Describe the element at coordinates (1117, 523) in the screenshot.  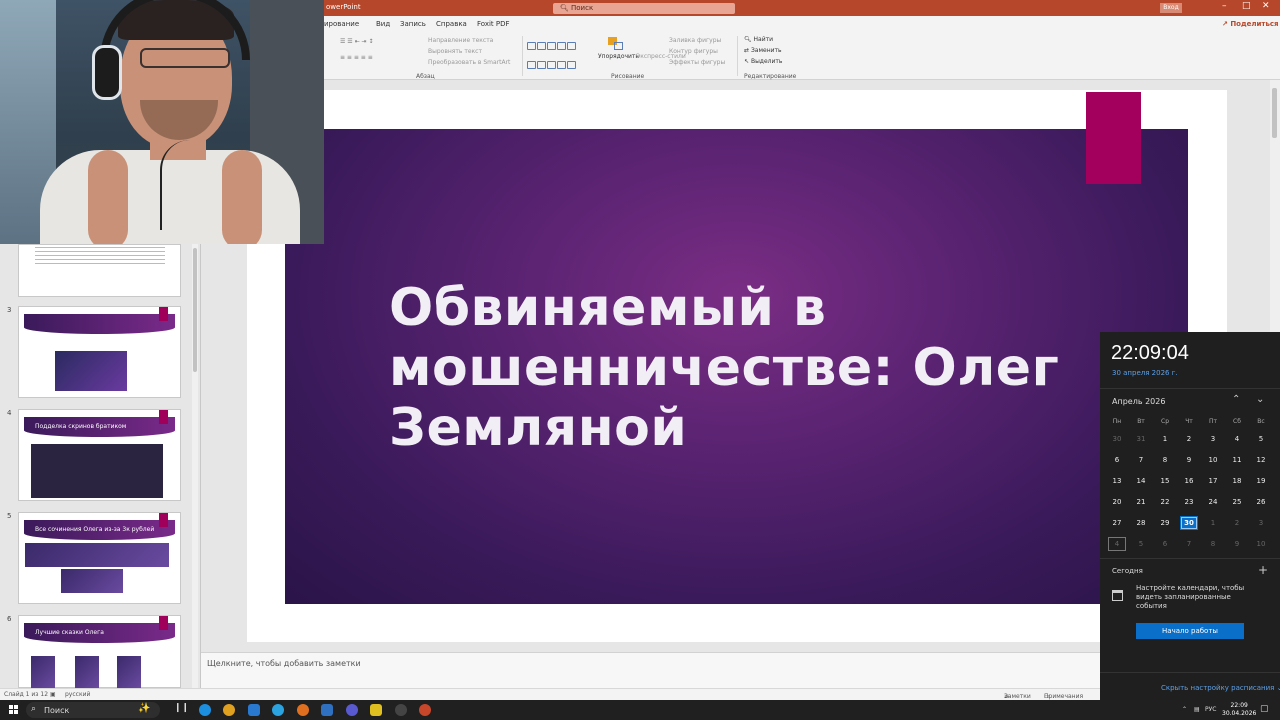
I see `calendar-day: 27` at that location.